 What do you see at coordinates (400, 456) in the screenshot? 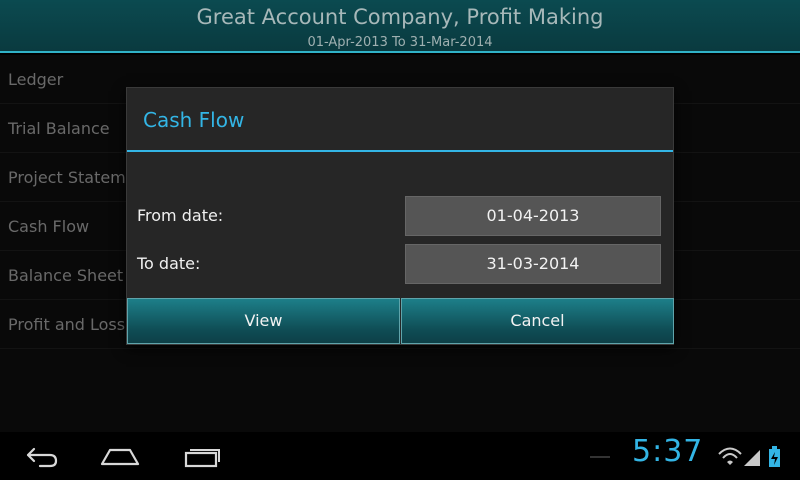
I see `system-navigation-bar: 5:37` at bounding box center [400, 456].